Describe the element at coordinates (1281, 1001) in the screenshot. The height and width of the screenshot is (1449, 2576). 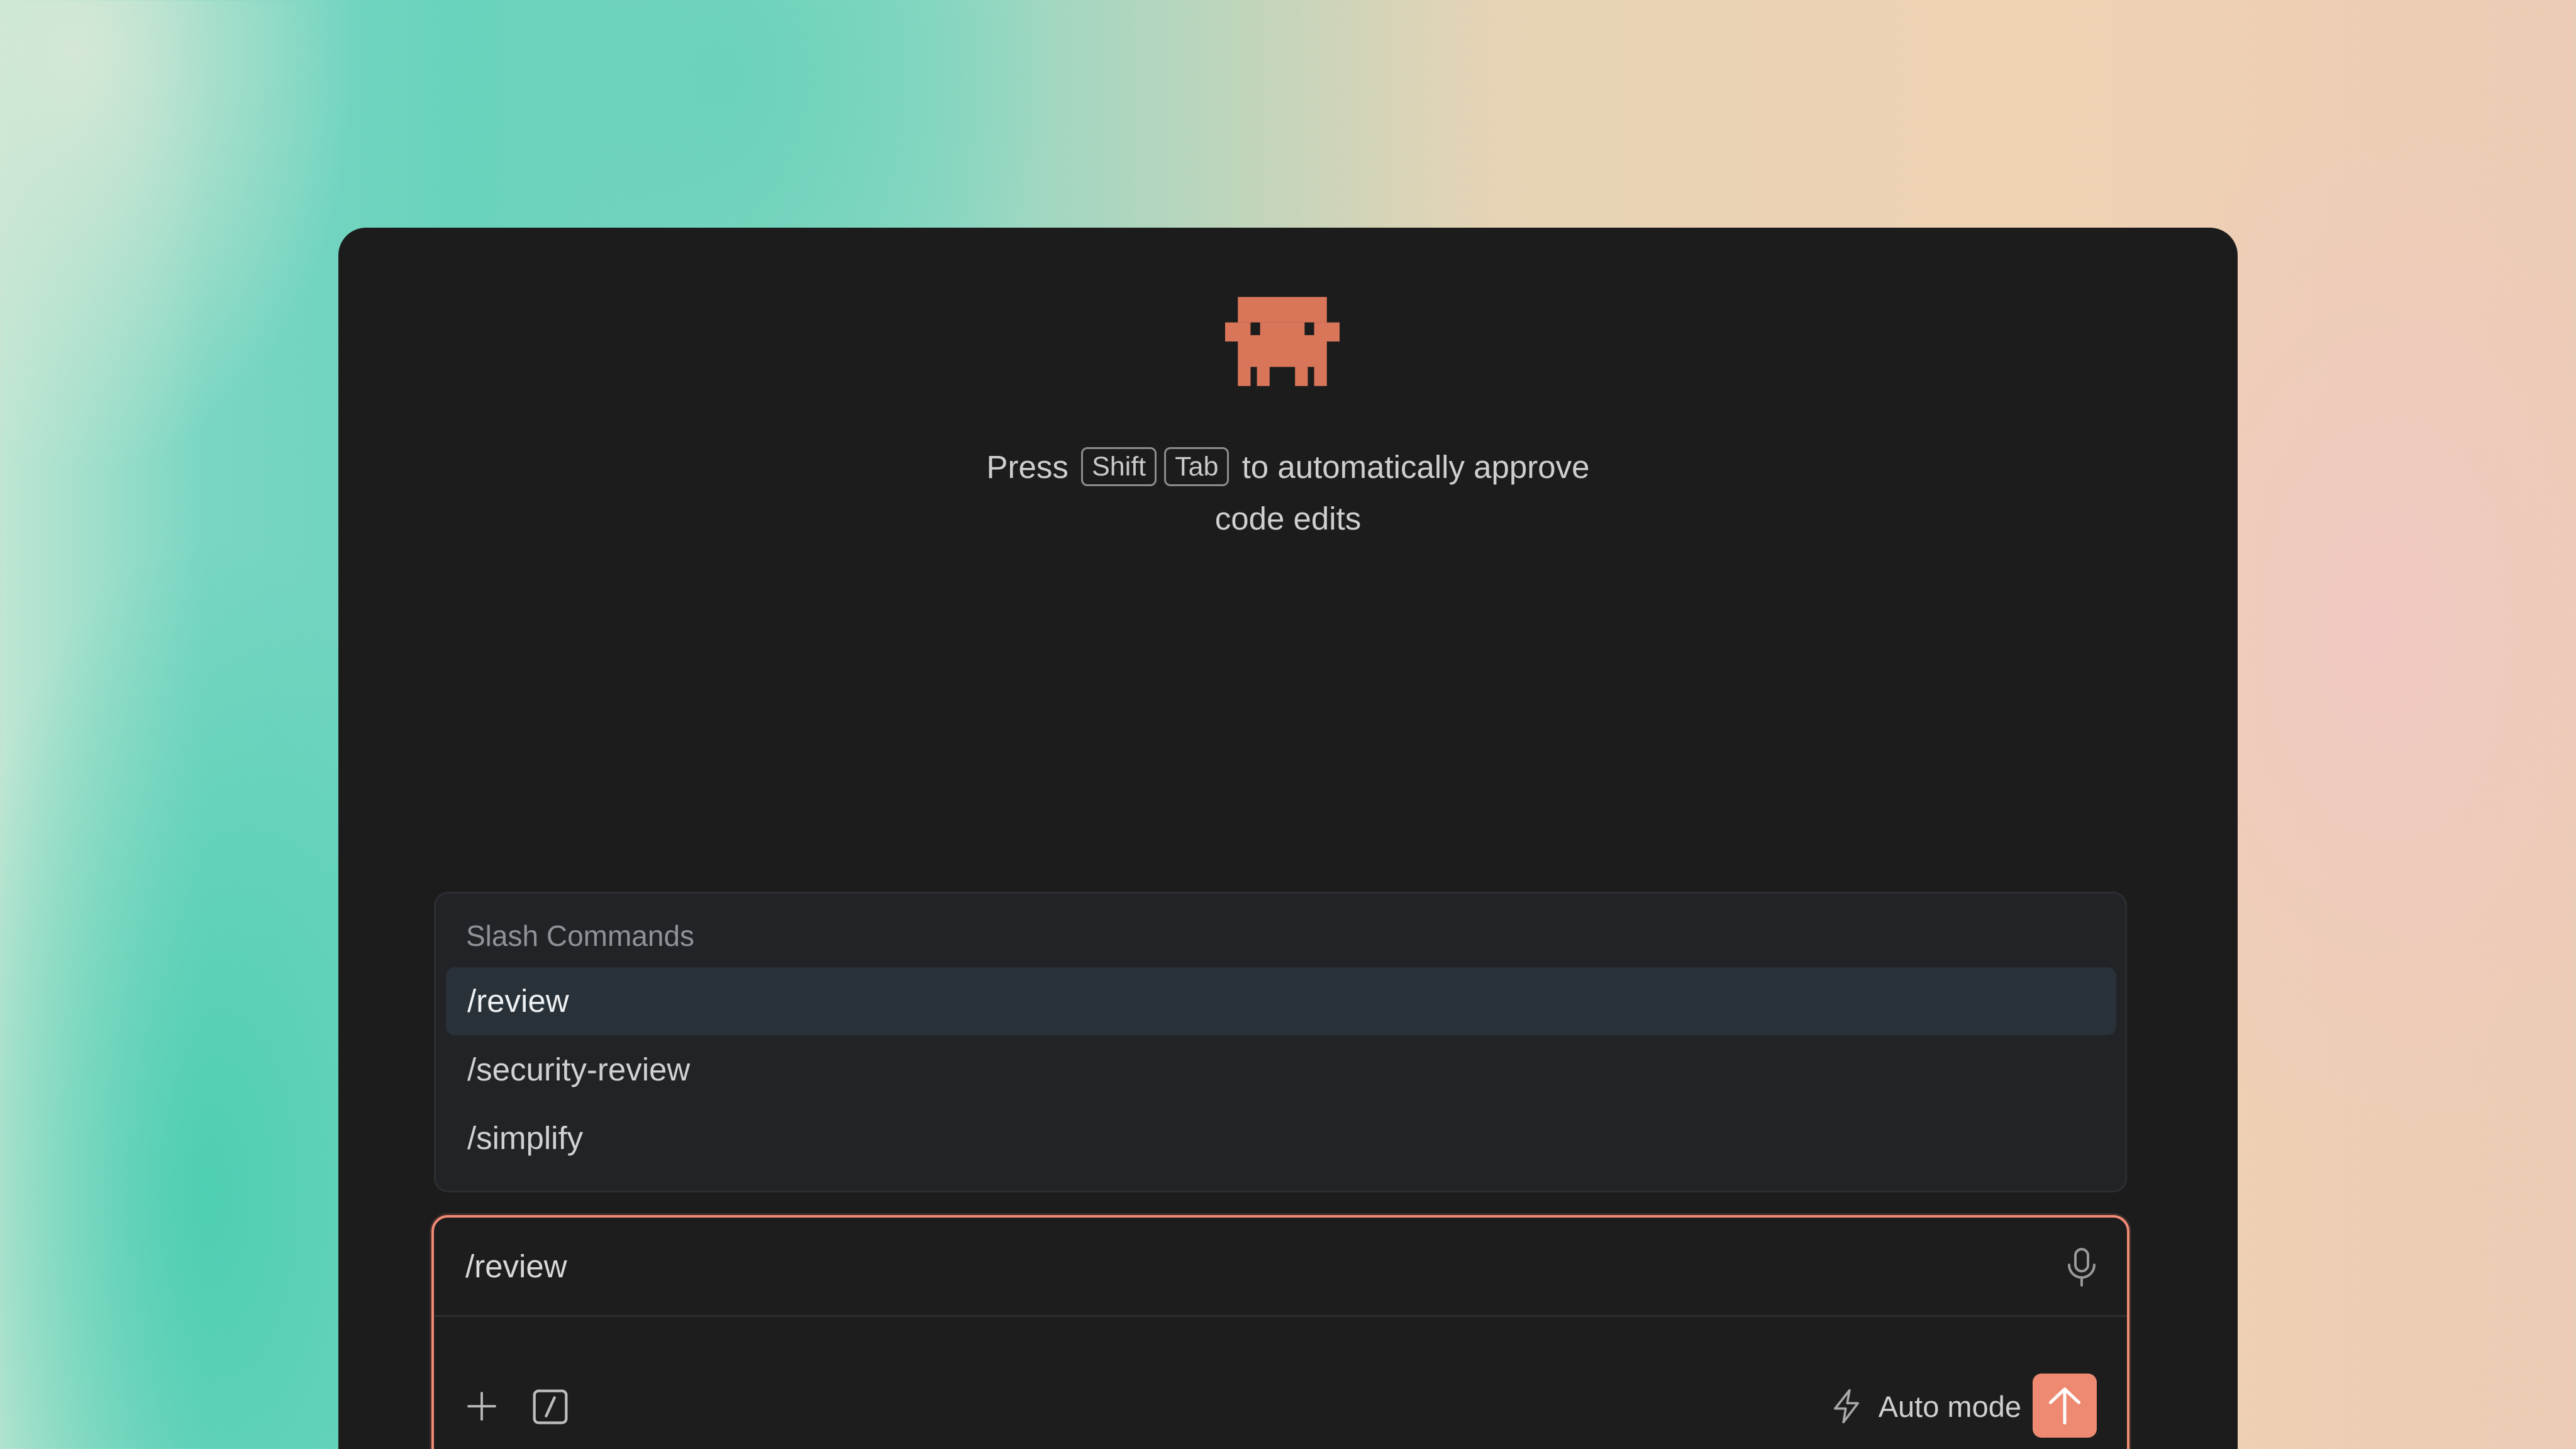
I see `command-item-review: /review` at that location.